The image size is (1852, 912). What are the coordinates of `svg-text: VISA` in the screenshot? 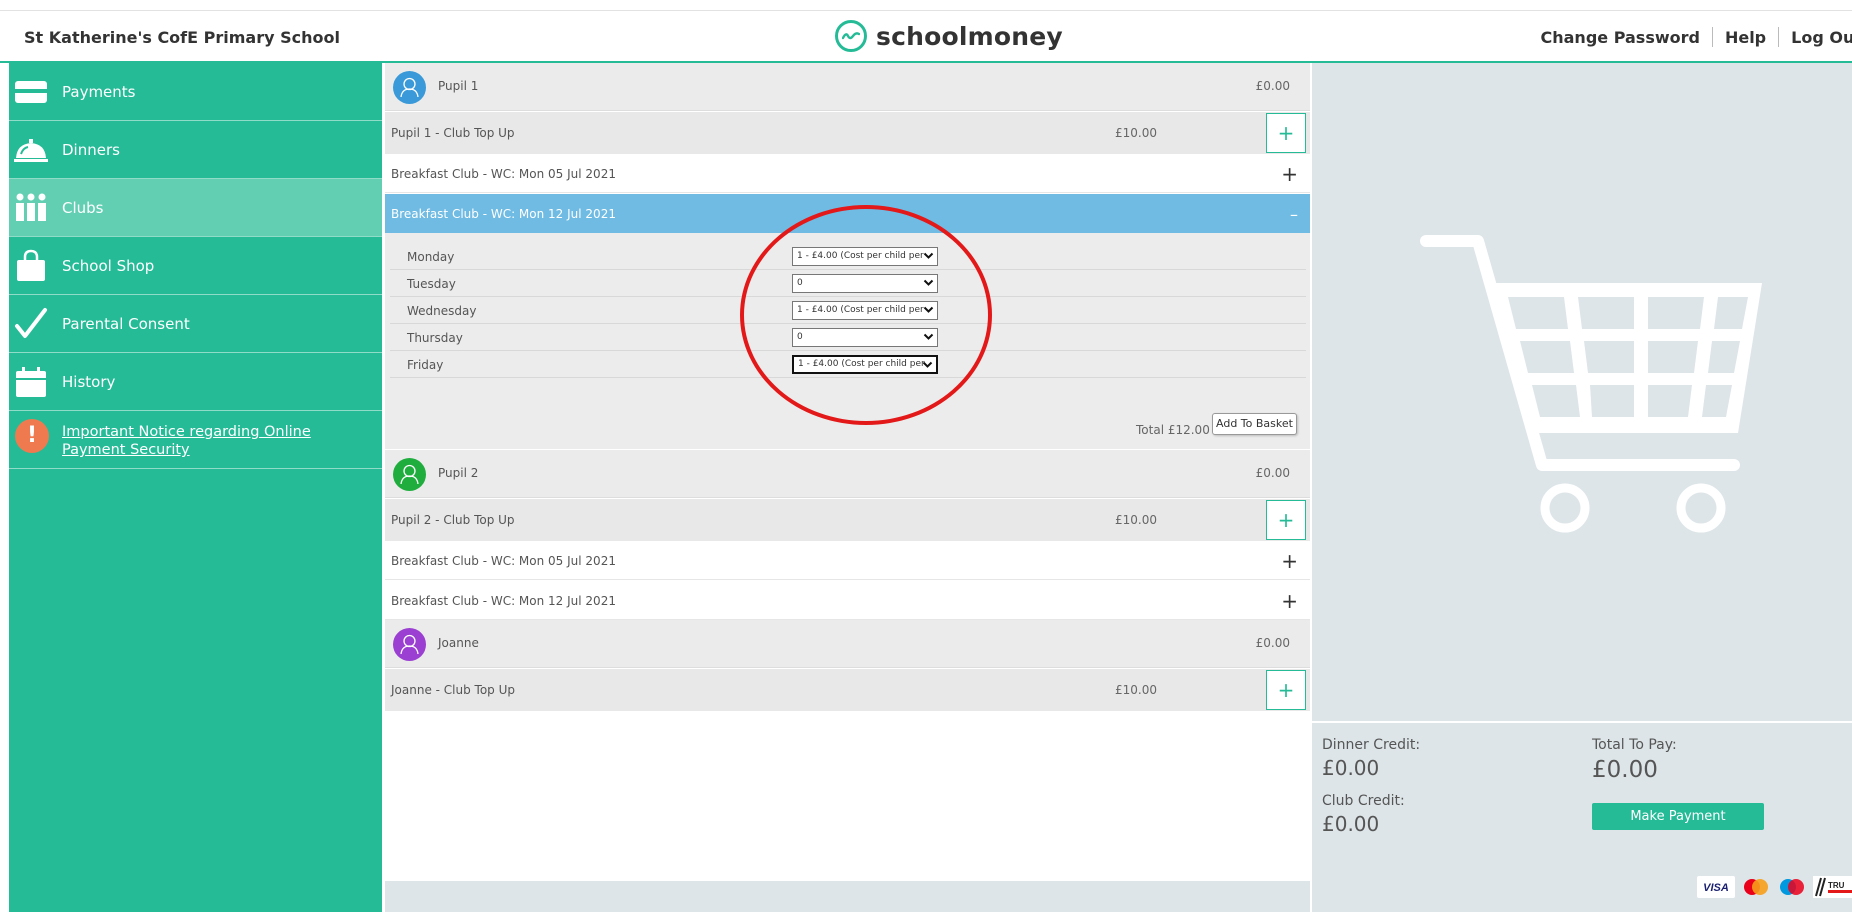 It's located at (1716, 888).